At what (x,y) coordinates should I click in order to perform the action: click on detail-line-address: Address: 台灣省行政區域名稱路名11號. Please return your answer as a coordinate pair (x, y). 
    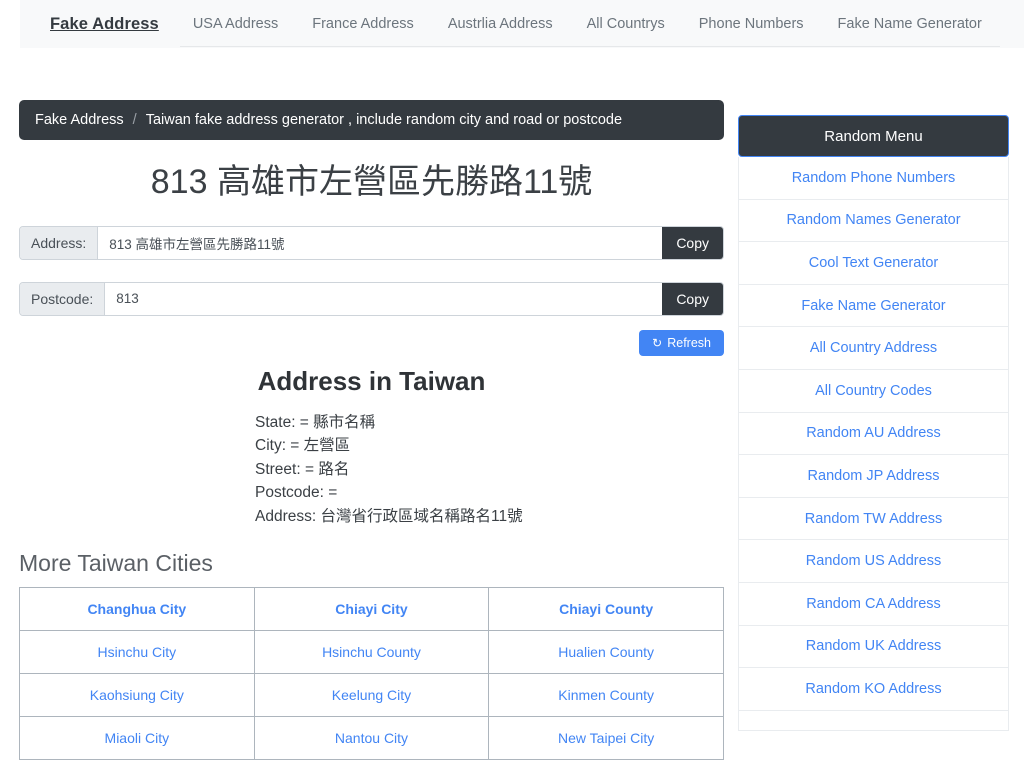
    Looking at the image, I should click on (389, 516).